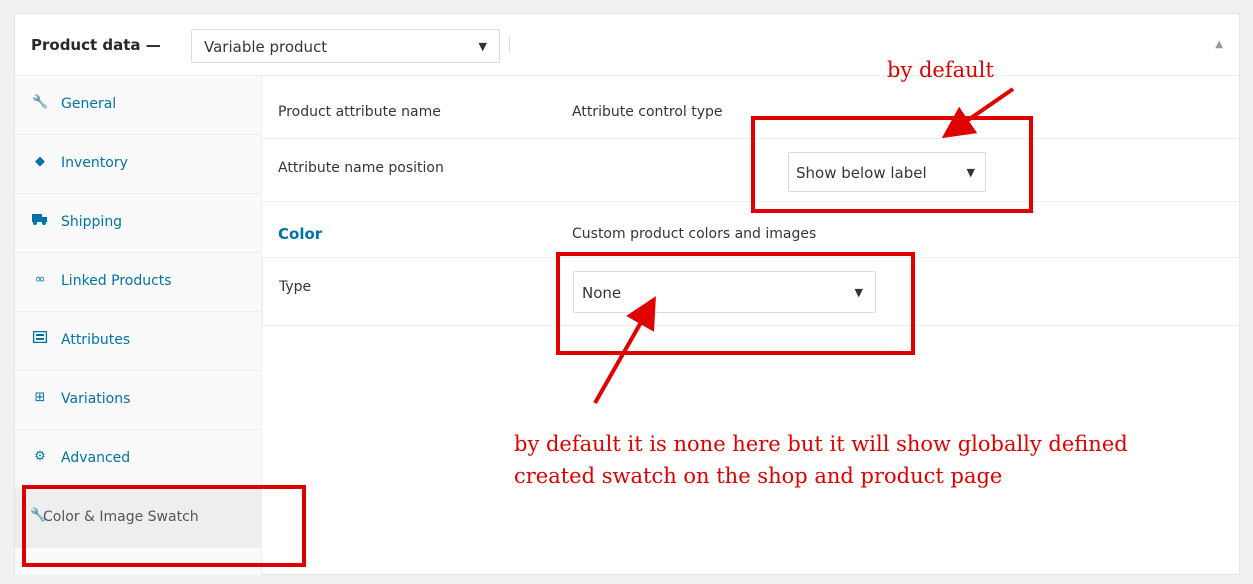 The height and width of the screenshot is (584, 1253). What do you see at coordinates (624, 350) in the screenshot?
I see `arrow-to-type` at bounding box center [624, 350].